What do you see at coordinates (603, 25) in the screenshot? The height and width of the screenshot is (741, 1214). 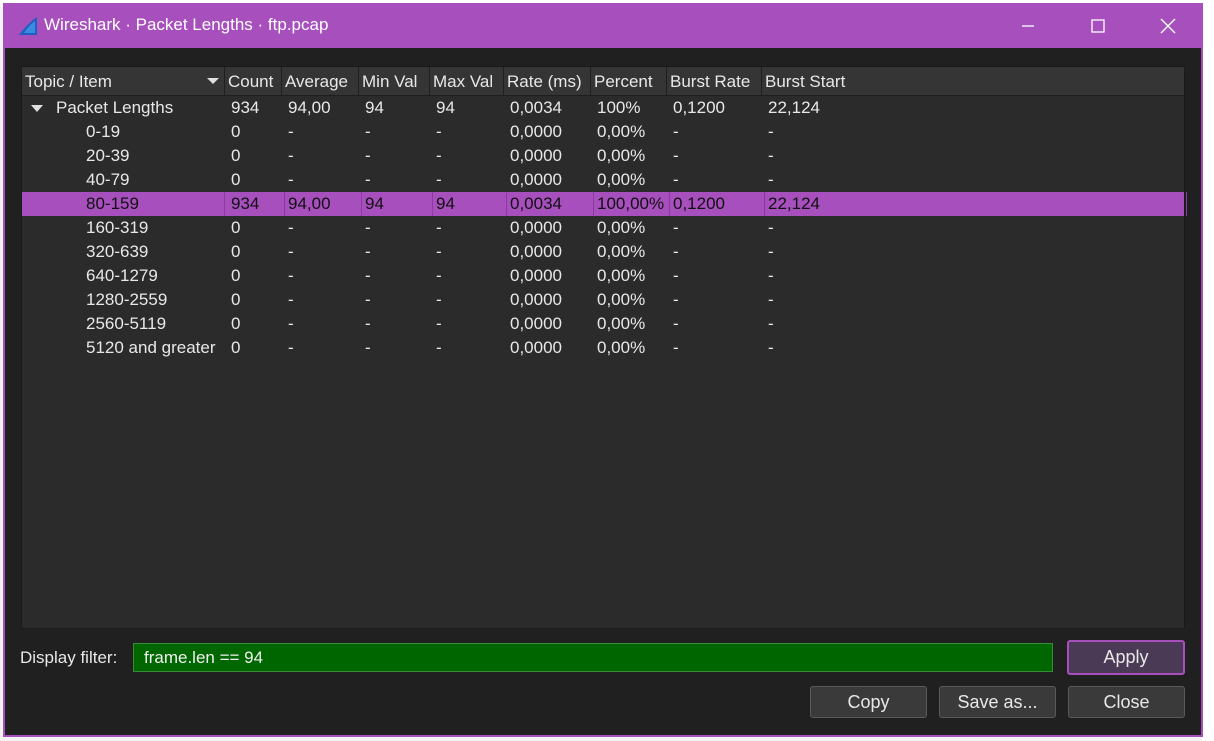 I see `title-bar: Wireshark · Packet Lengths · ftp.pcap` at bounding box center [603, 25].